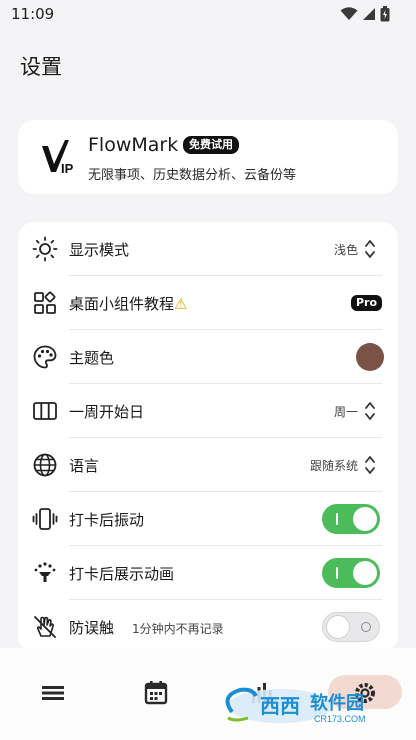 The height and width of the screenshot is (740, 416). What do you see at coordinates (211, 145) in the screenshot?
I see `free-trial-badge: 免费试用` at bounding box center [211, 145].